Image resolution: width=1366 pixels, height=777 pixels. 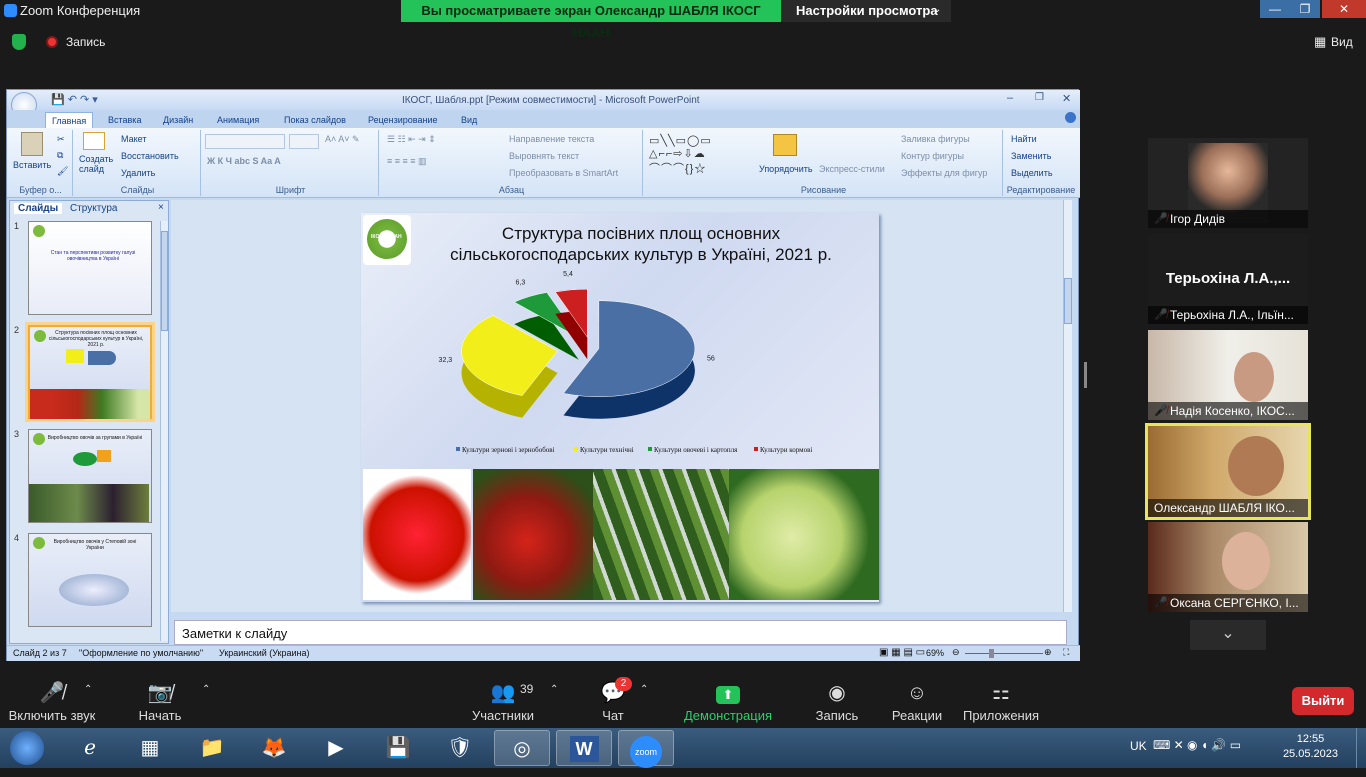 I want to click on view-buttons-icon: ▣ ▦ ▤ ▭, so click(x=902, y=652).